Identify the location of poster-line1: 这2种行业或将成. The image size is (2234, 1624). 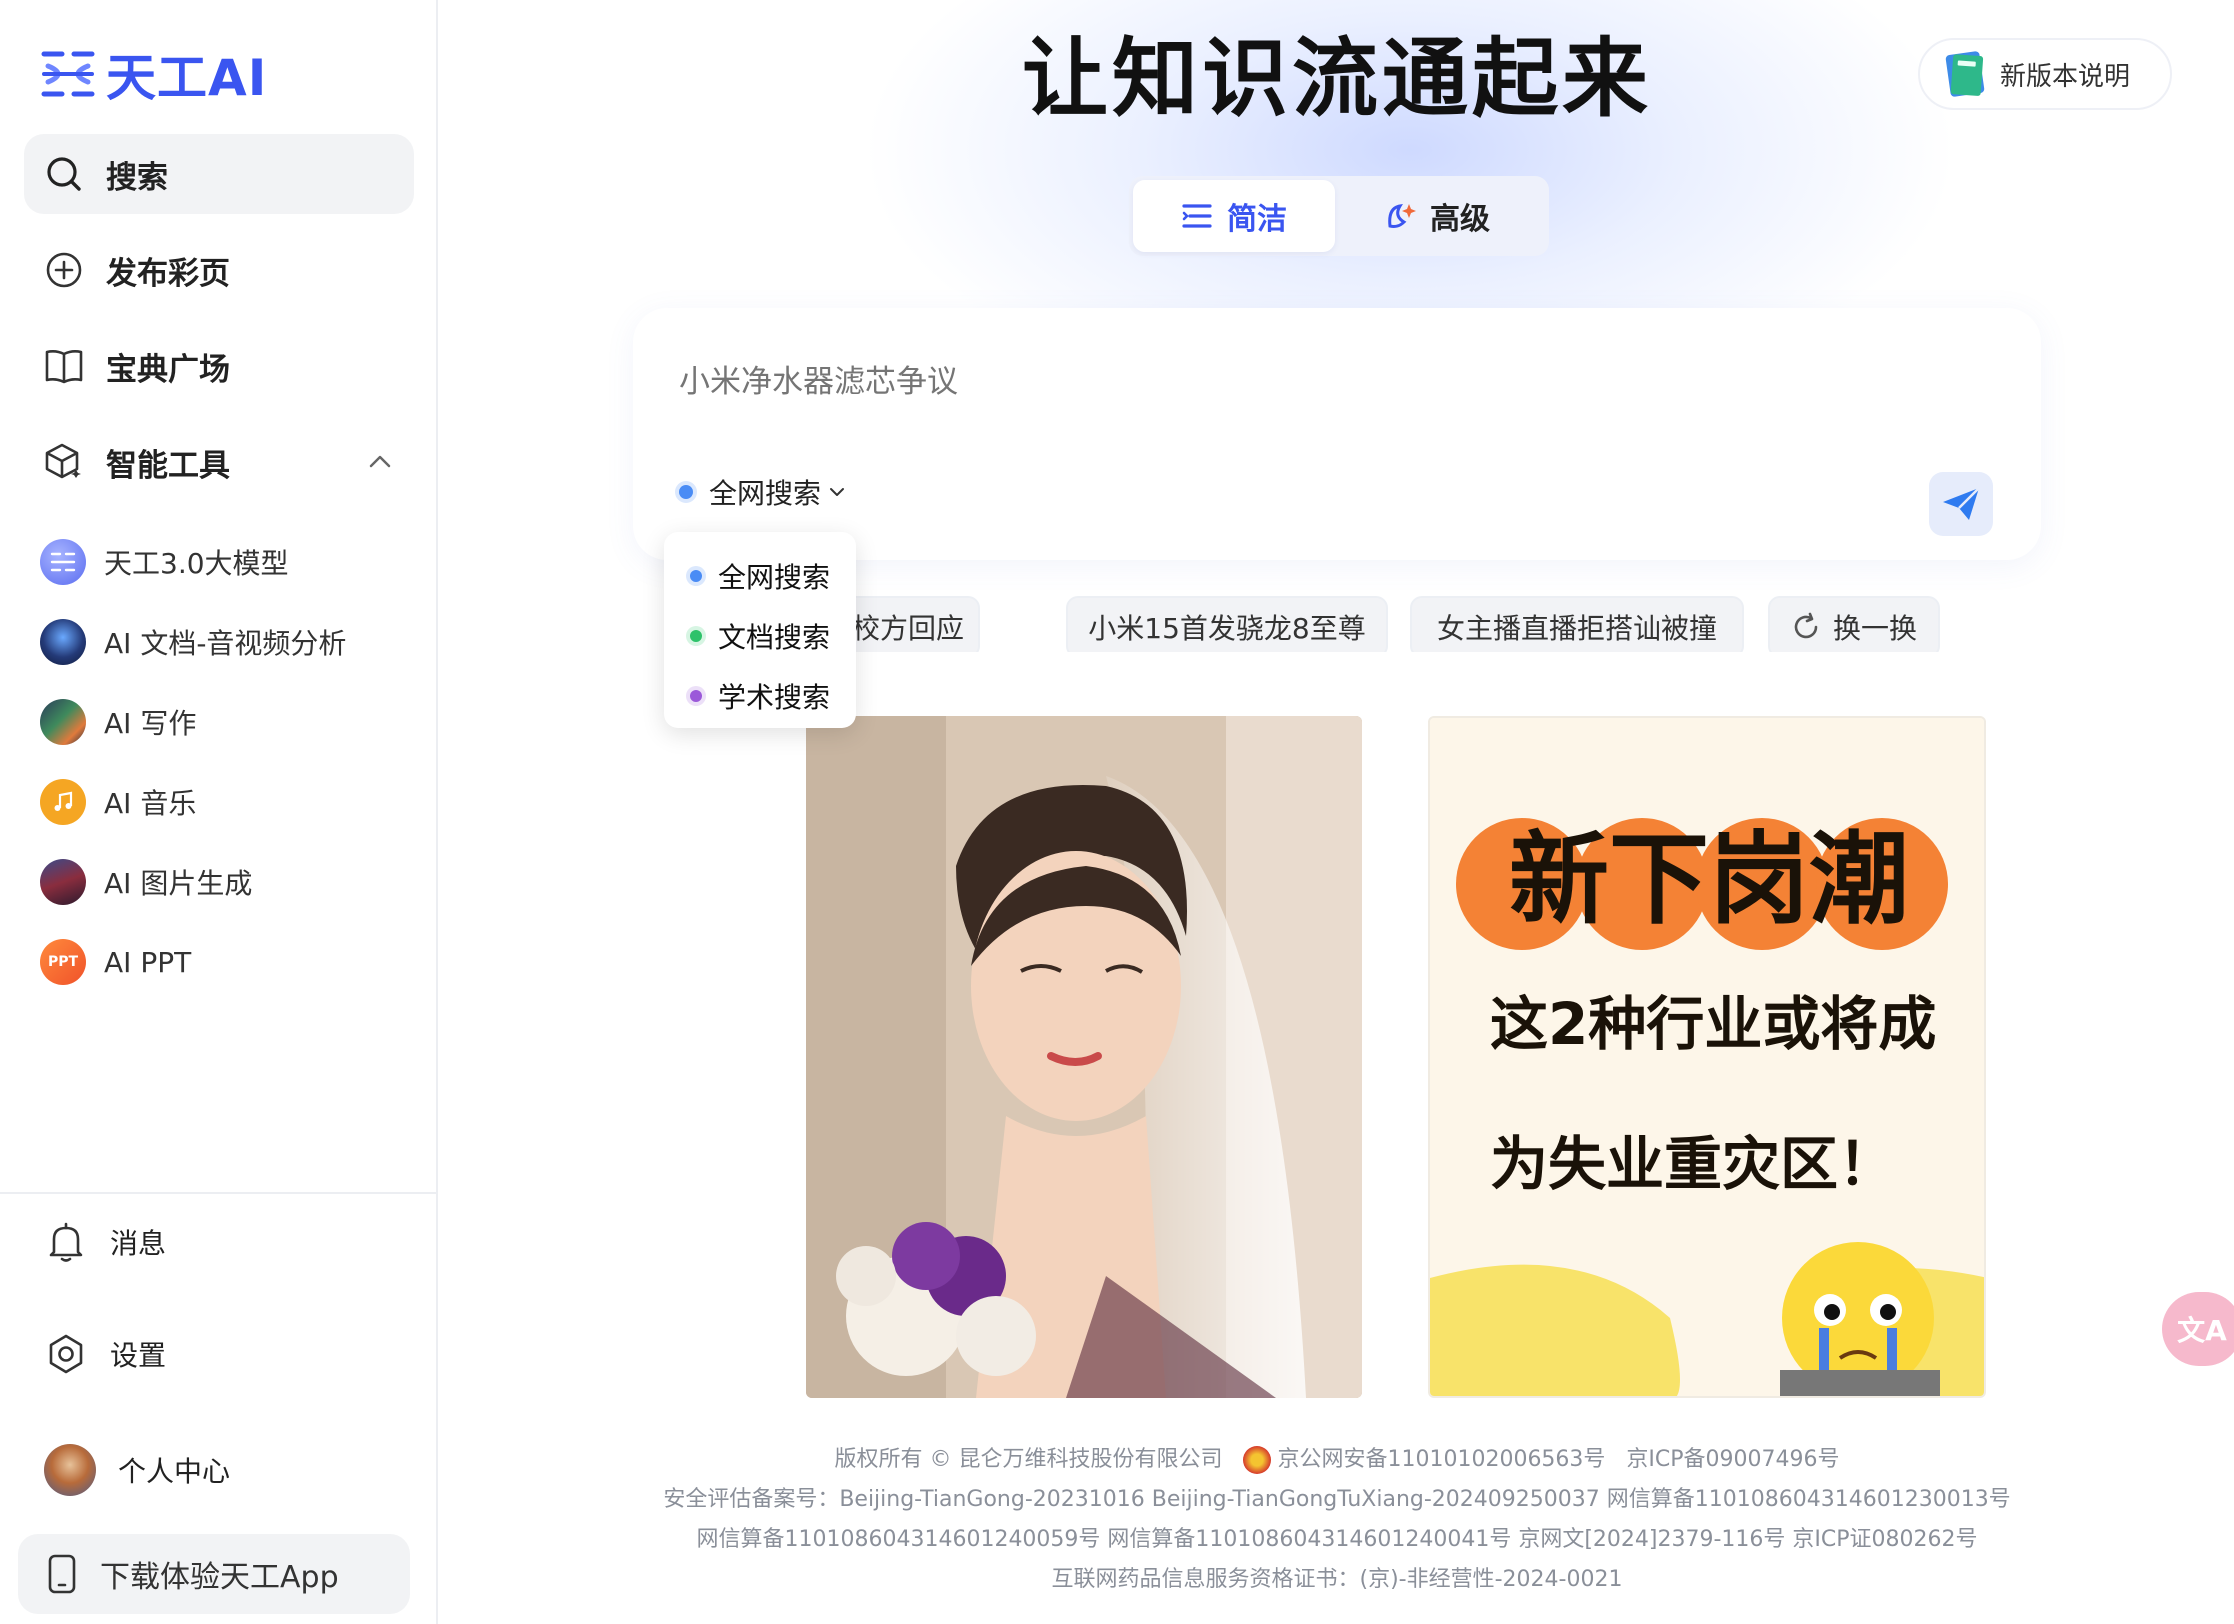
(1713, 1024).